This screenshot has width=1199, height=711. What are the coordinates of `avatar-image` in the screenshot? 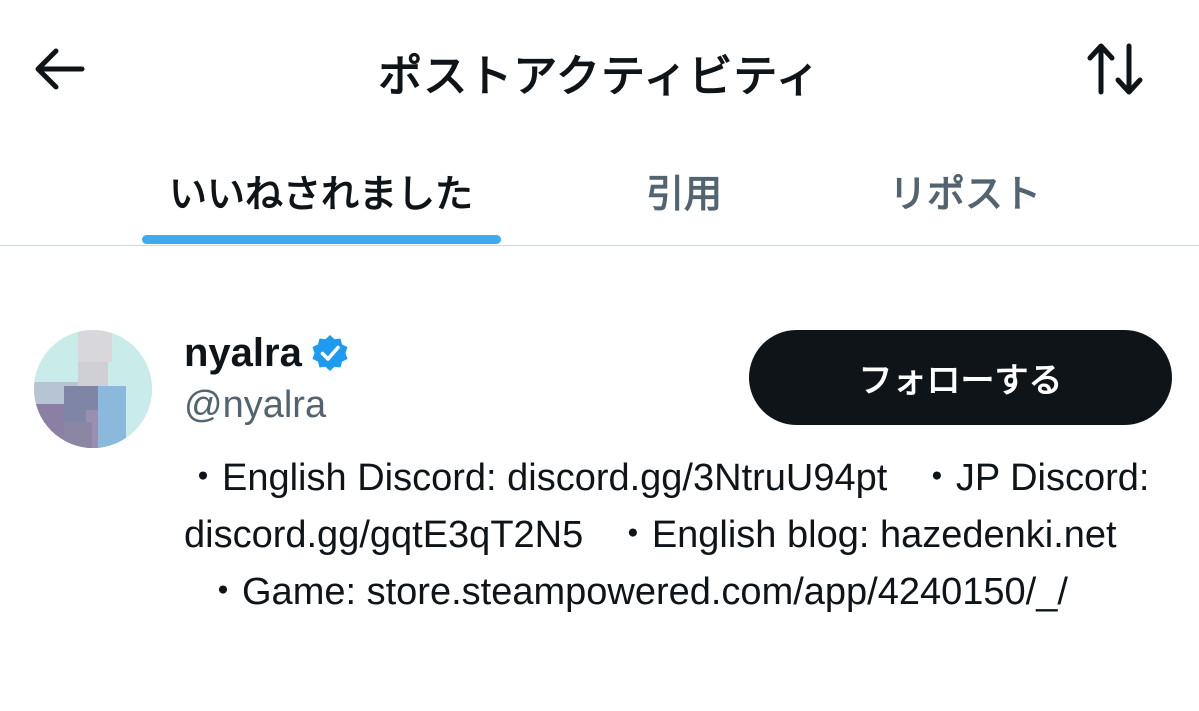 It's located at (93, 389).